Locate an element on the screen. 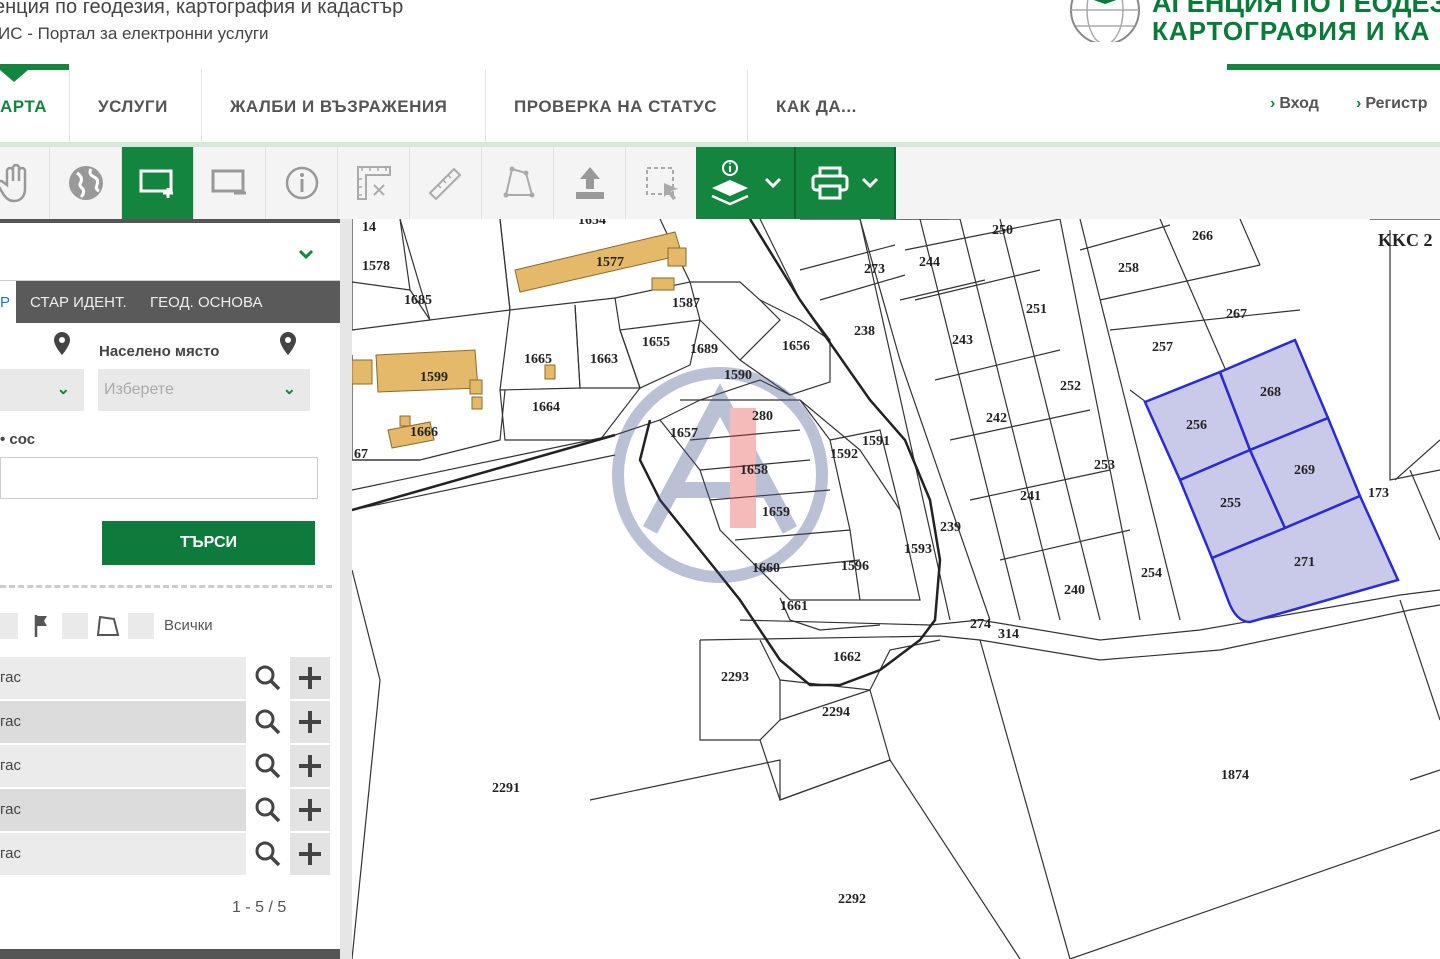 The height and width of the screenshot is (959, 1440). polygon-filter-icon is located at coordinates (108, 625).